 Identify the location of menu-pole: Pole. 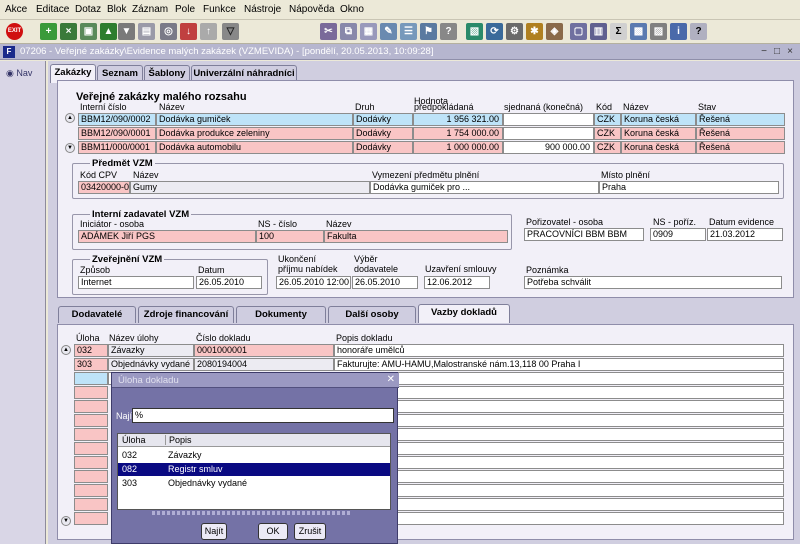
(185, 9).